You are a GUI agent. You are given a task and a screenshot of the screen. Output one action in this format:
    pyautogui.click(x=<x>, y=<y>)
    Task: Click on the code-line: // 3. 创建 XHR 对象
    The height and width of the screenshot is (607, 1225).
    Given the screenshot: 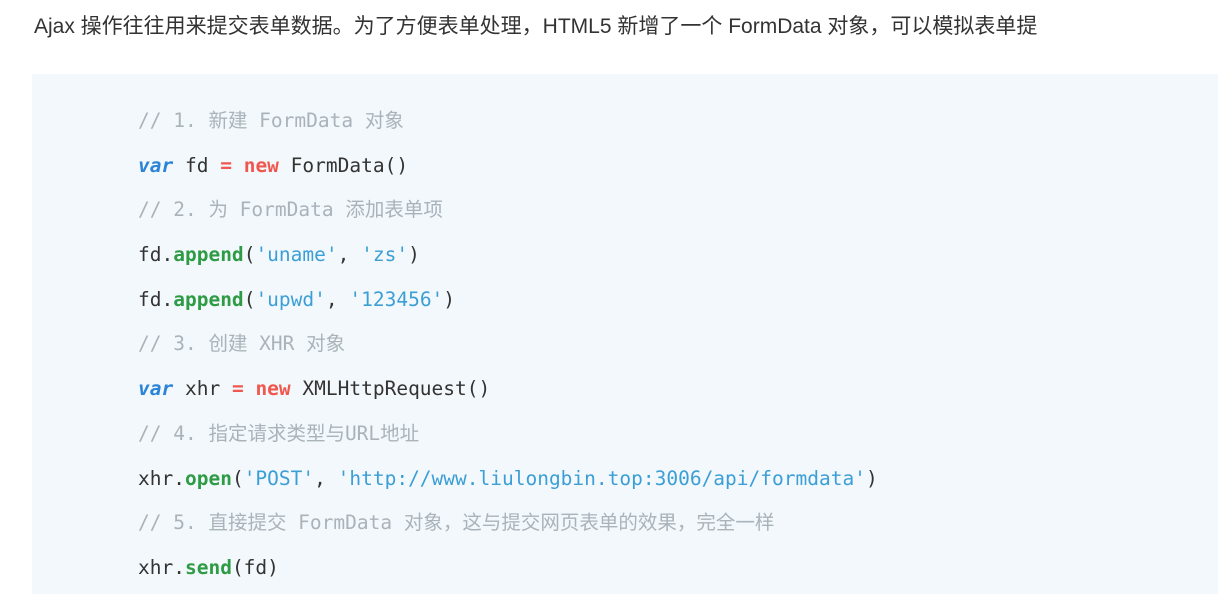 What is the action you would take?
    pyautogui.click(x=508, y=344)
    